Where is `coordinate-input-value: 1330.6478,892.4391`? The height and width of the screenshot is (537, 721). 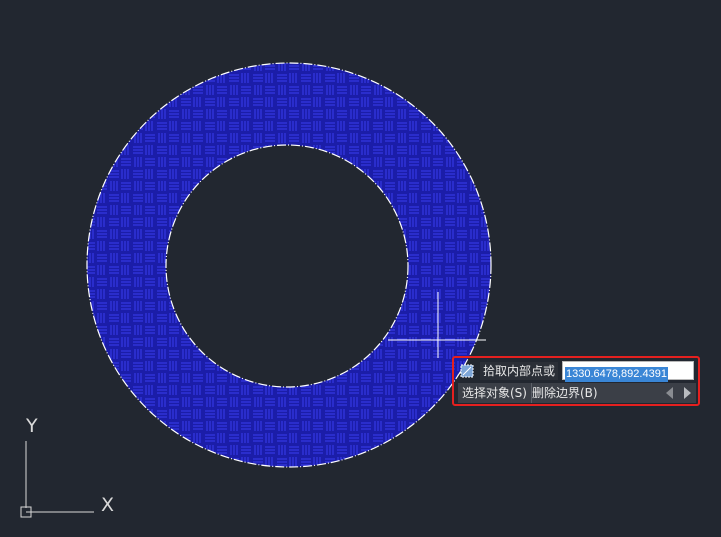
coordinate-input-value: 1330.6478,892.4391 is located at coordinates (616, 374).